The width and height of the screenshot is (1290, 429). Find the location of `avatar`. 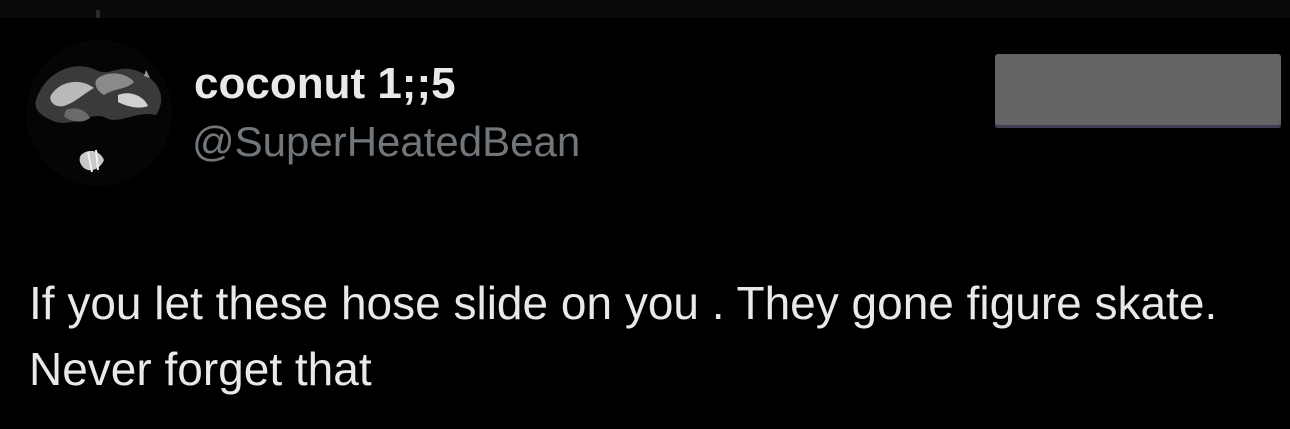

avatar is located at coordinates (99, 113).